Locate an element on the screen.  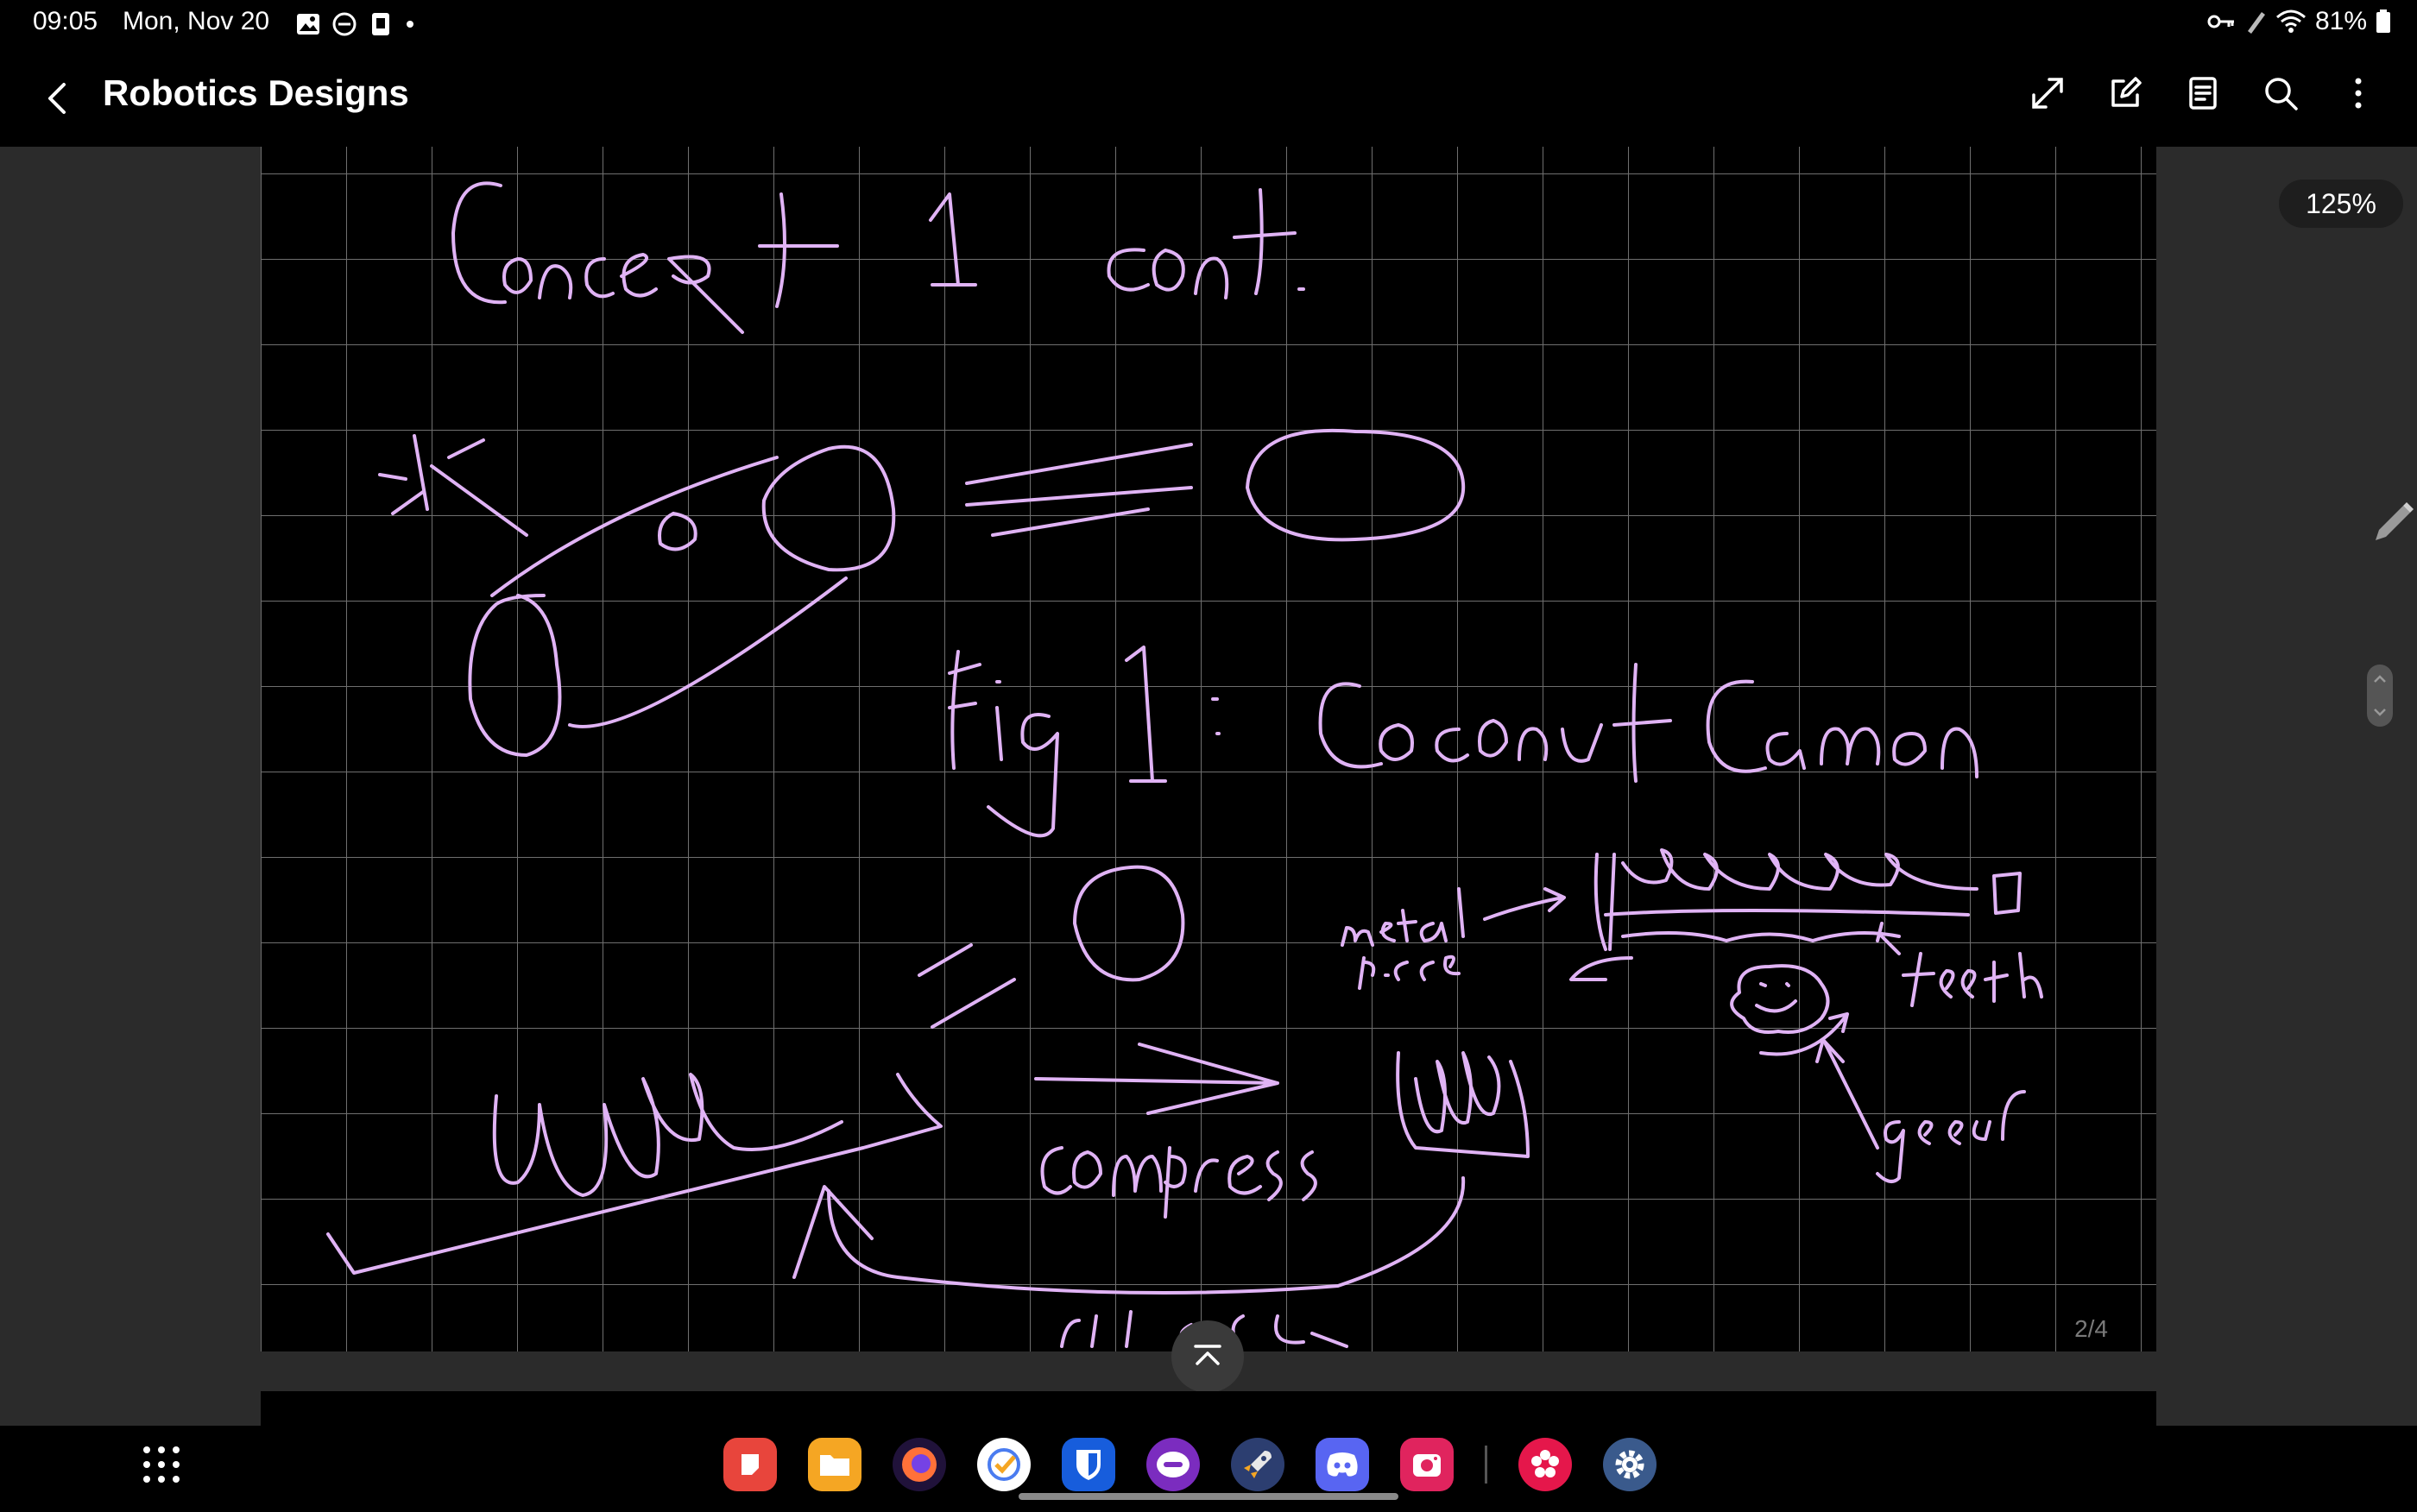
edit-icon is located at coordinates (2126, 92).